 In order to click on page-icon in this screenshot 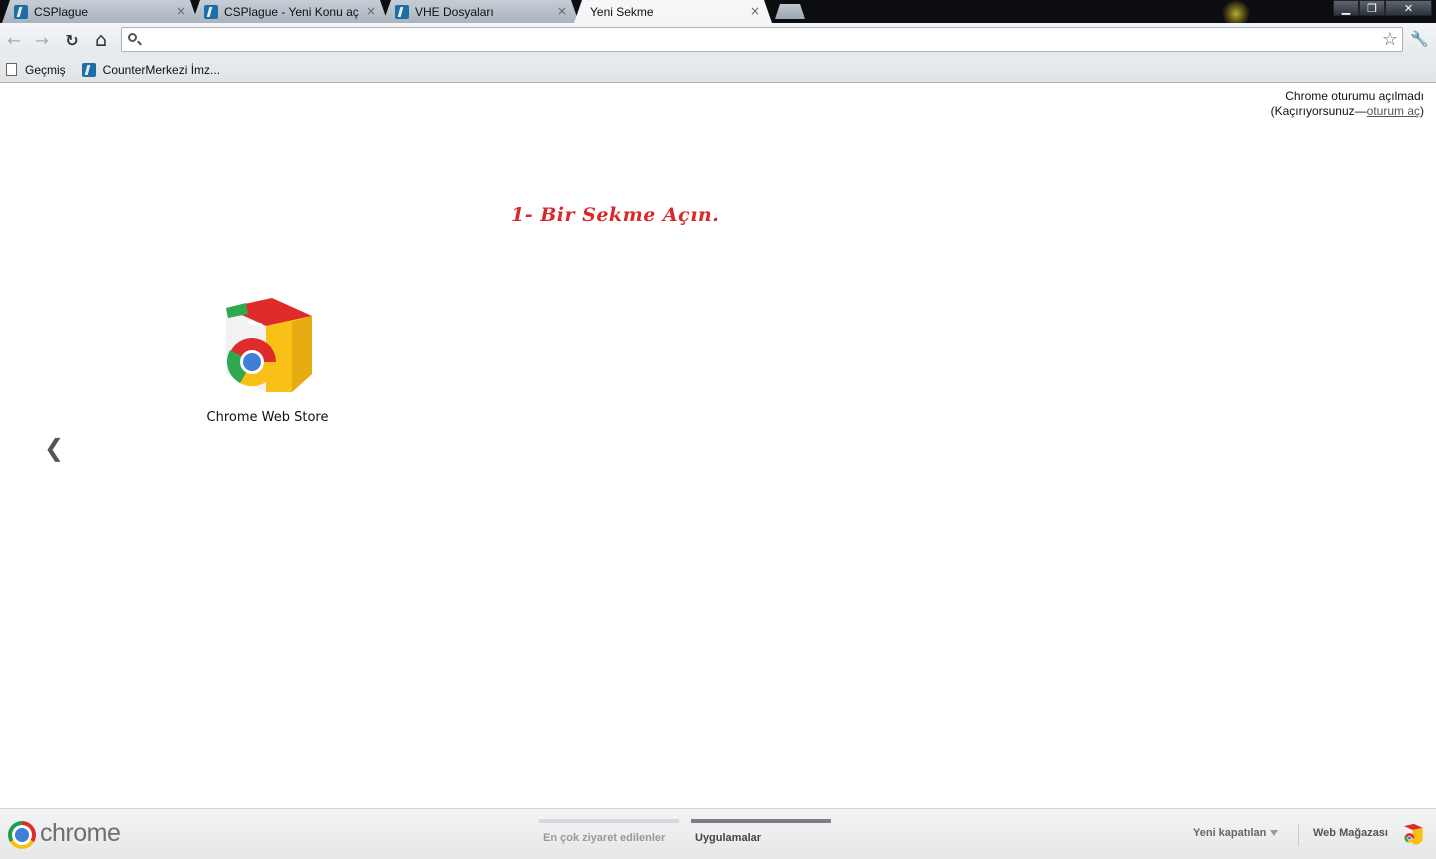, I will do `click(11, 69)`.